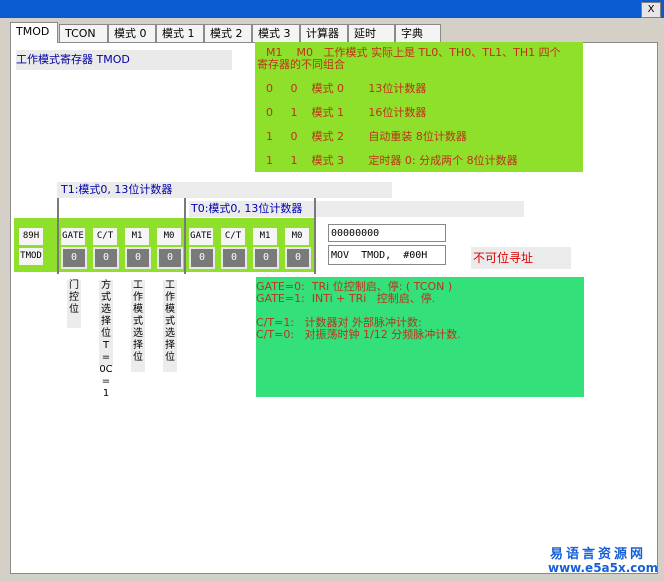 This screenshot has height=581, width=664. Describe the element at coordinates (124, 60) in the screenshot. I see `page-title: 工作模式寄存器 TMOD` at that location.